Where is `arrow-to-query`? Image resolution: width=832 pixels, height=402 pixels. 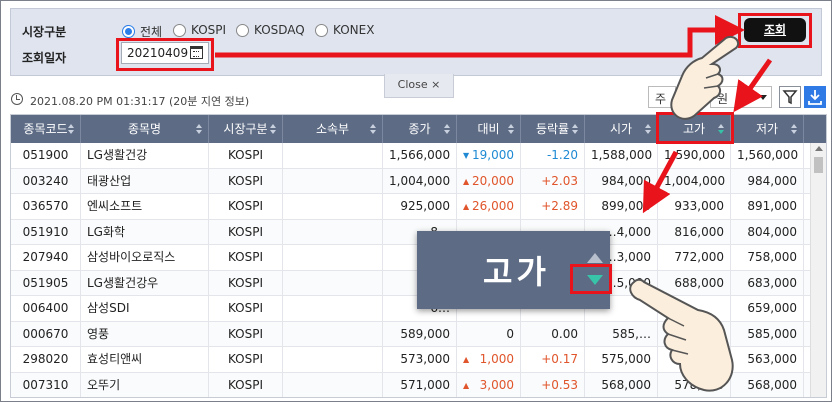
arrow-to-query is located at coordinates (480, 36).